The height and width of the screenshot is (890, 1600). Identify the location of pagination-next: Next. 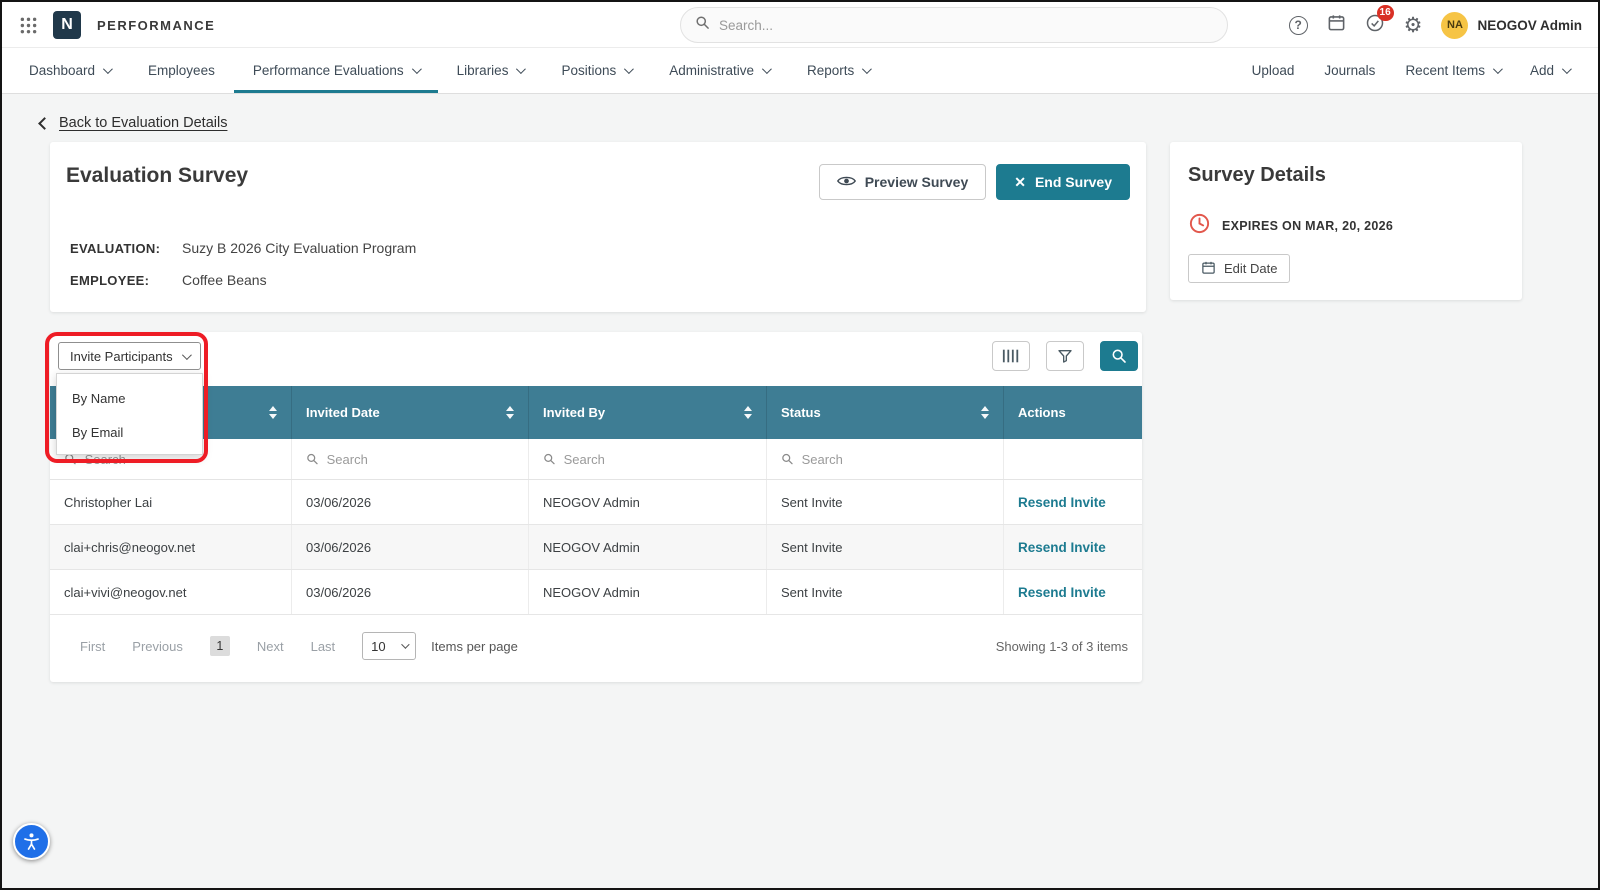
(270, 646).